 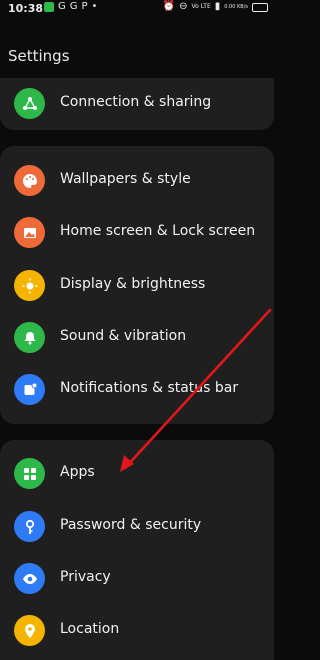 What do you see at coordinates (131, 525) in the screenshot?
I see `settings-item-label: Password & security` at bounding box center [131, 525].